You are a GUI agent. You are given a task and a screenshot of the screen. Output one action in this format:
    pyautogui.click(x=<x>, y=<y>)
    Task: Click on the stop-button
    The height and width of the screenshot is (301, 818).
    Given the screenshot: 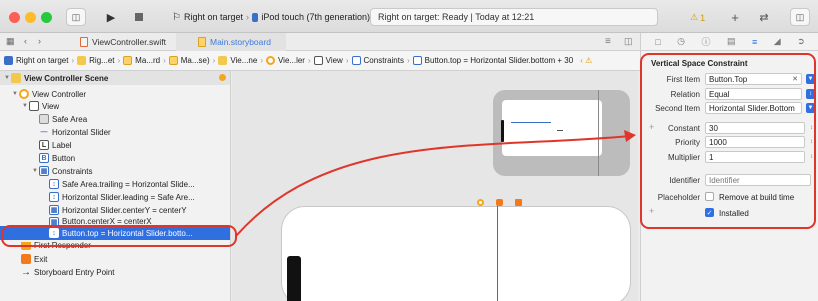 What is the action you would take?
    pyautogui.click(x=139, y=17)
    